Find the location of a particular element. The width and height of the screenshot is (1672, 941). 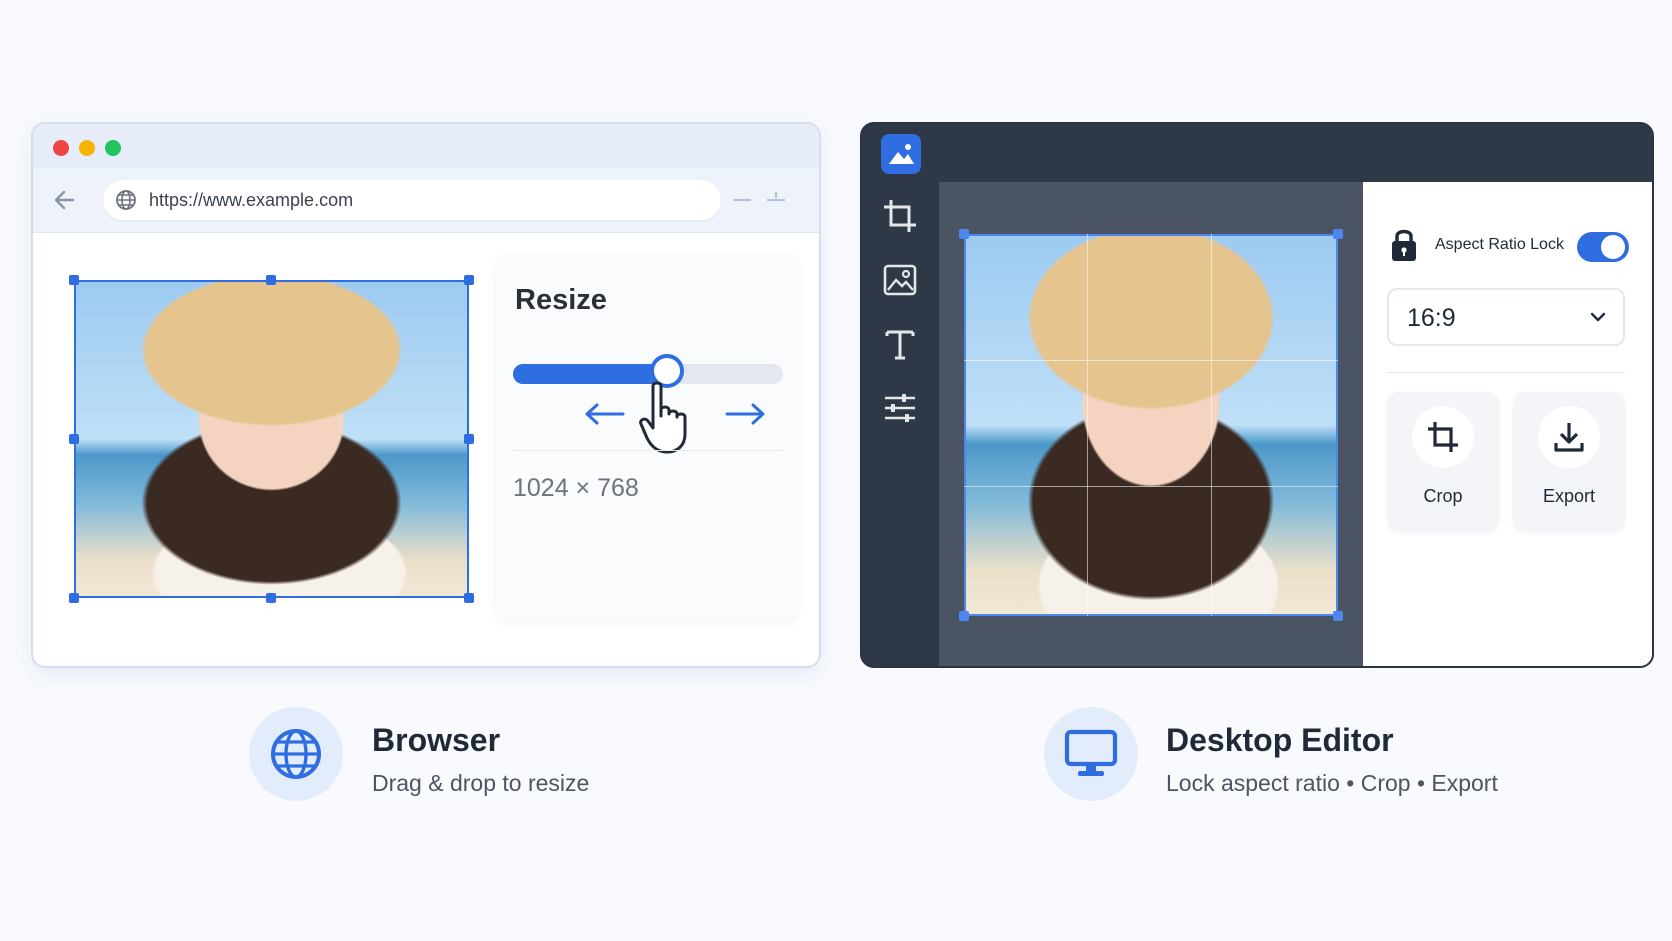

resize-title: Resize is located at coordinates (561, 300).